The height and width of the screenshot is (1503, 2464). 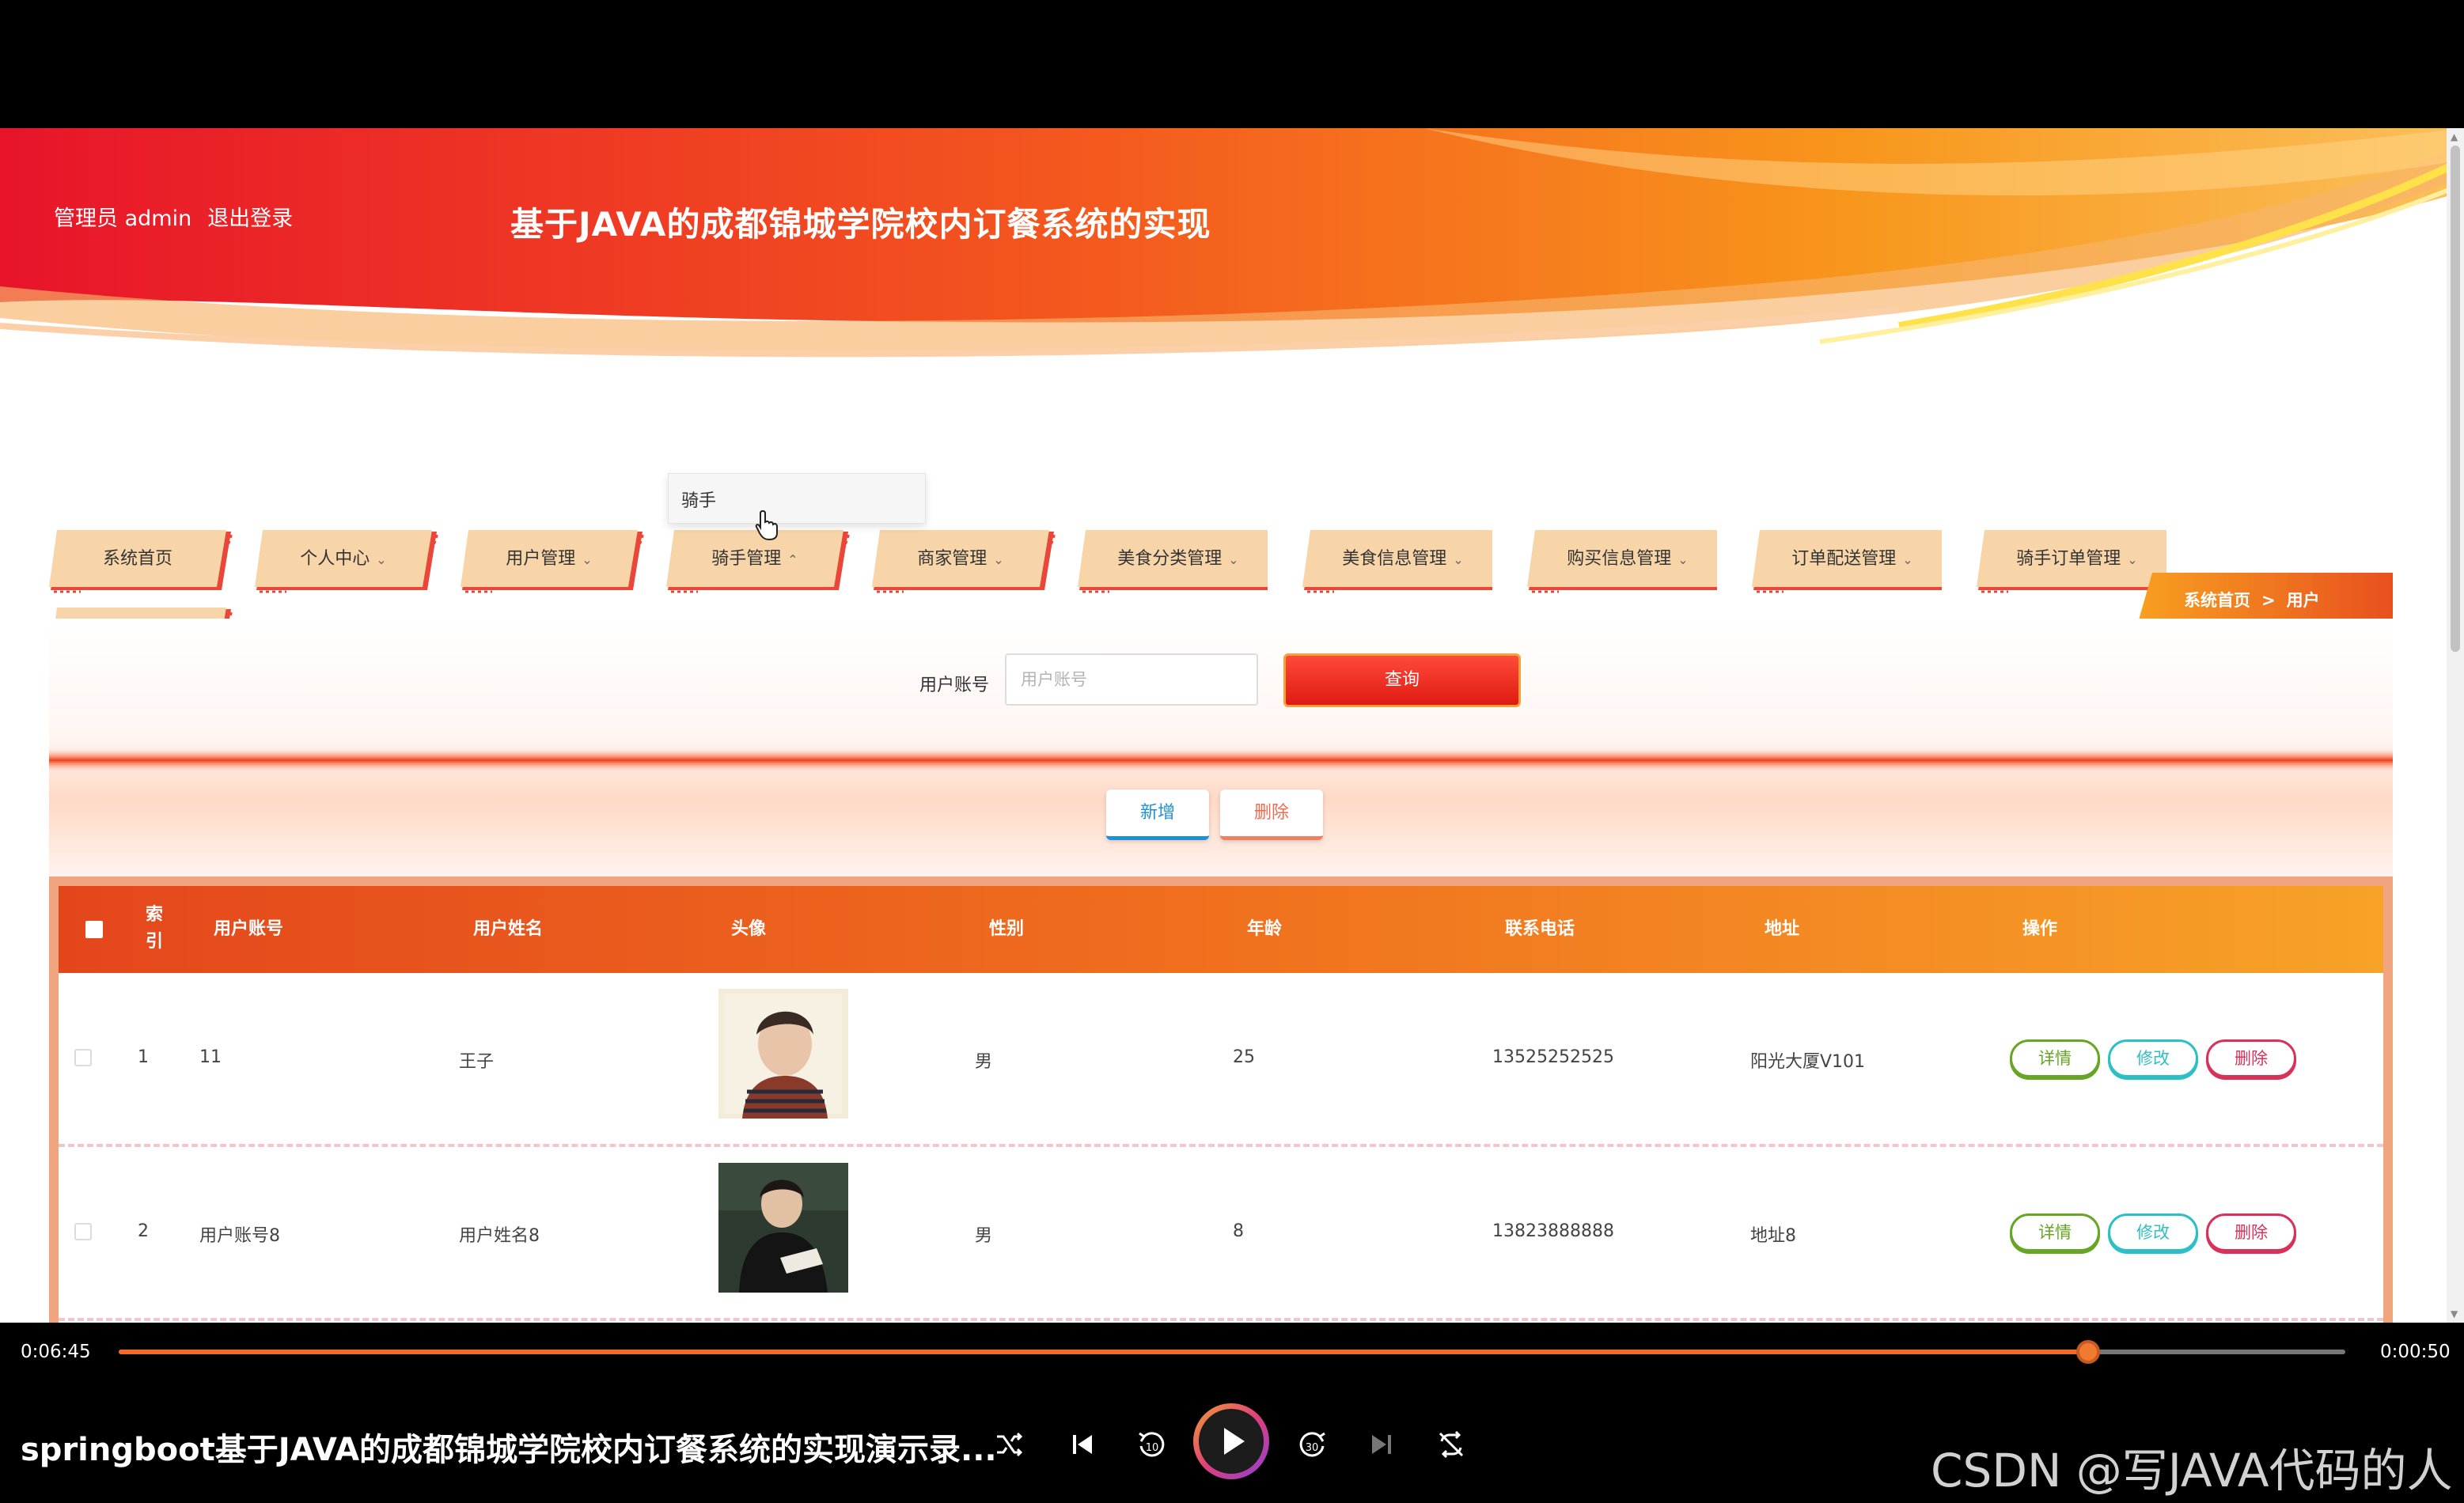 What do you see at coordinates (1381, 1444) in the screenshot?
I see `next-icon` at bounding box center [1381, 1444].